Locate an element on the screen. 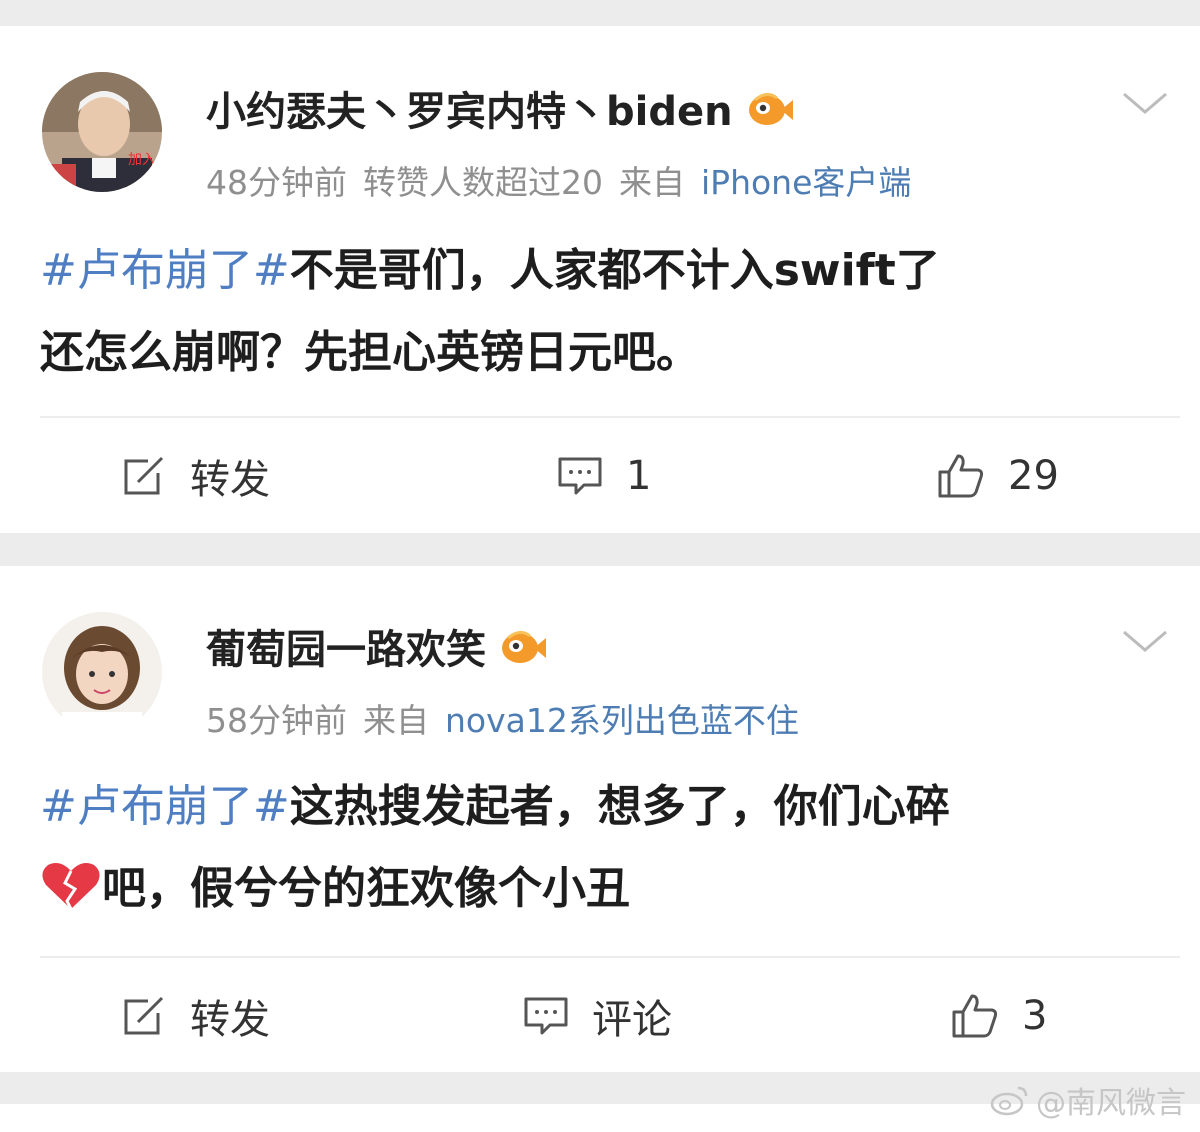  avatar: 加入 is located at coordinates (102, 132).